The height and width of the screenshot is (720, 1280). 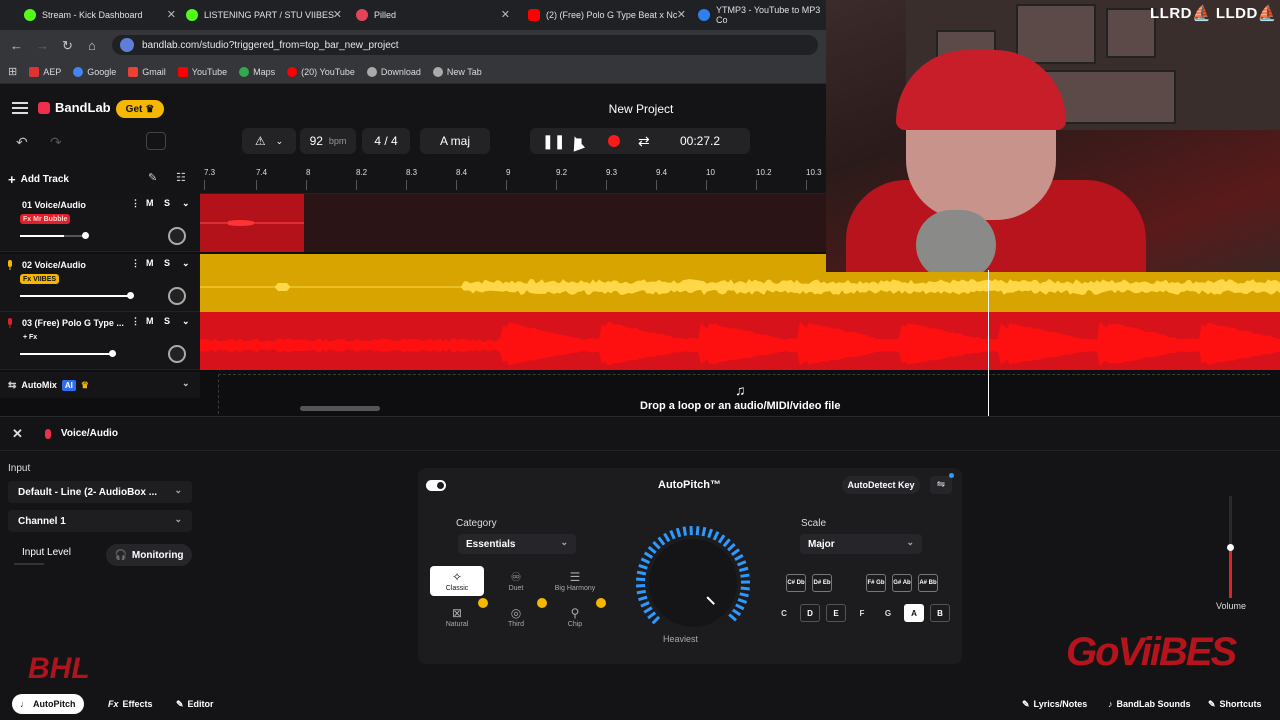 What do you see at coordinates (10, 265) in the screenshot?
I see `mic-armed-icon` at bounding box center [10, 265].